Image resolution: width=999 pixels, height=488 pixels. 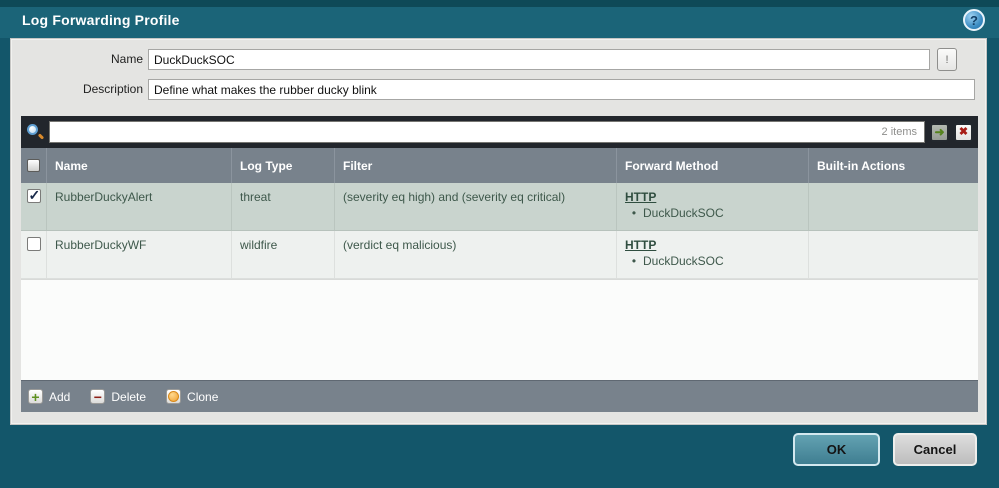 I want to click on table-toolbar: + Add − Delete Clone, so click(x=499, y=396).